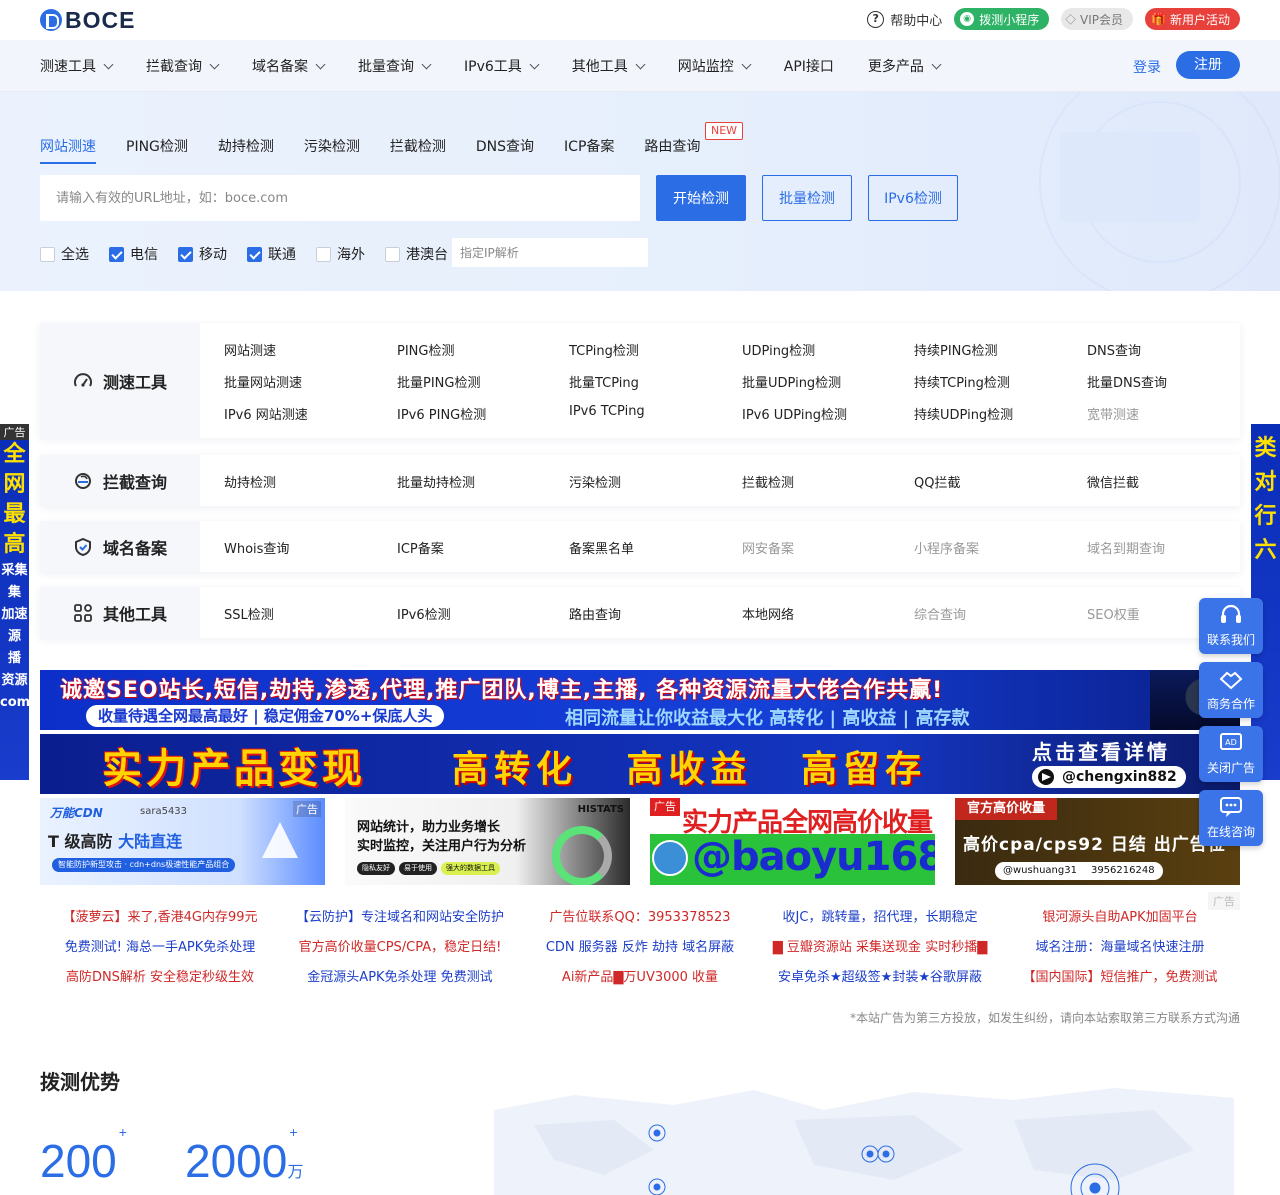 This screenshot has width=1280, height=1195. What do you see at coordinates (701, 198) in the screenshot?
I see `start-test-button: 开始检测` at bounding box center [701, 198].